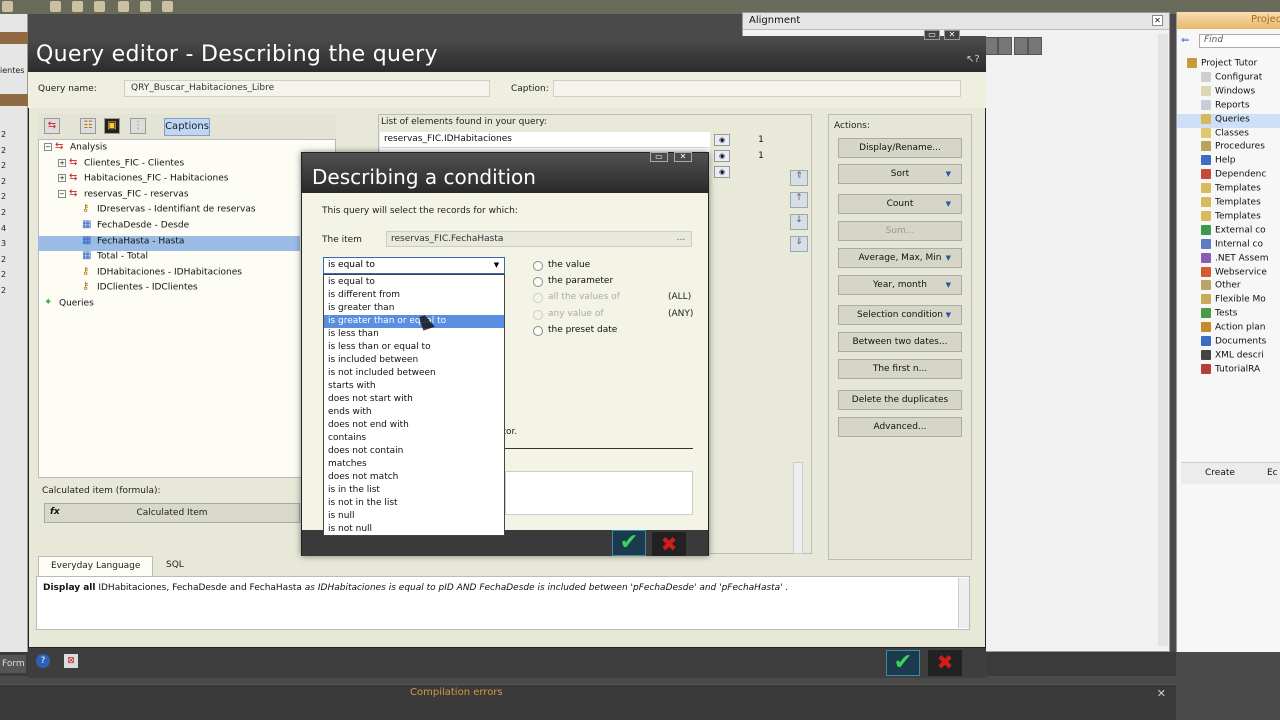 Image resolution: width=1280 pixels, height=720 pixels. Describe the element at coordinates (1228, 162) in the screenshot. I see `project-tree-item: Help` at that location.